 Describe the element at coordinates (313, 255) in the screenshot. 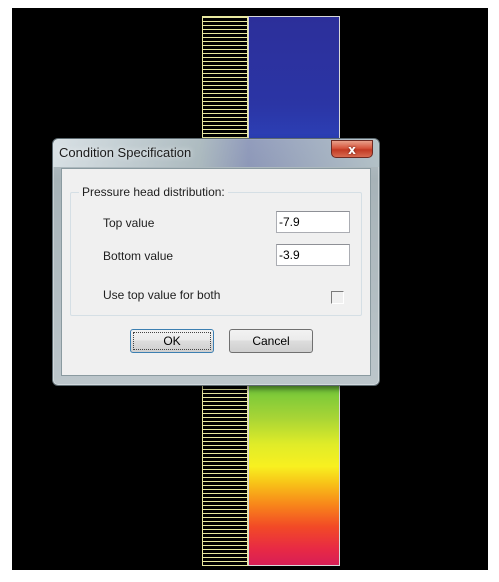

I see `bottom-value-field` at that location.